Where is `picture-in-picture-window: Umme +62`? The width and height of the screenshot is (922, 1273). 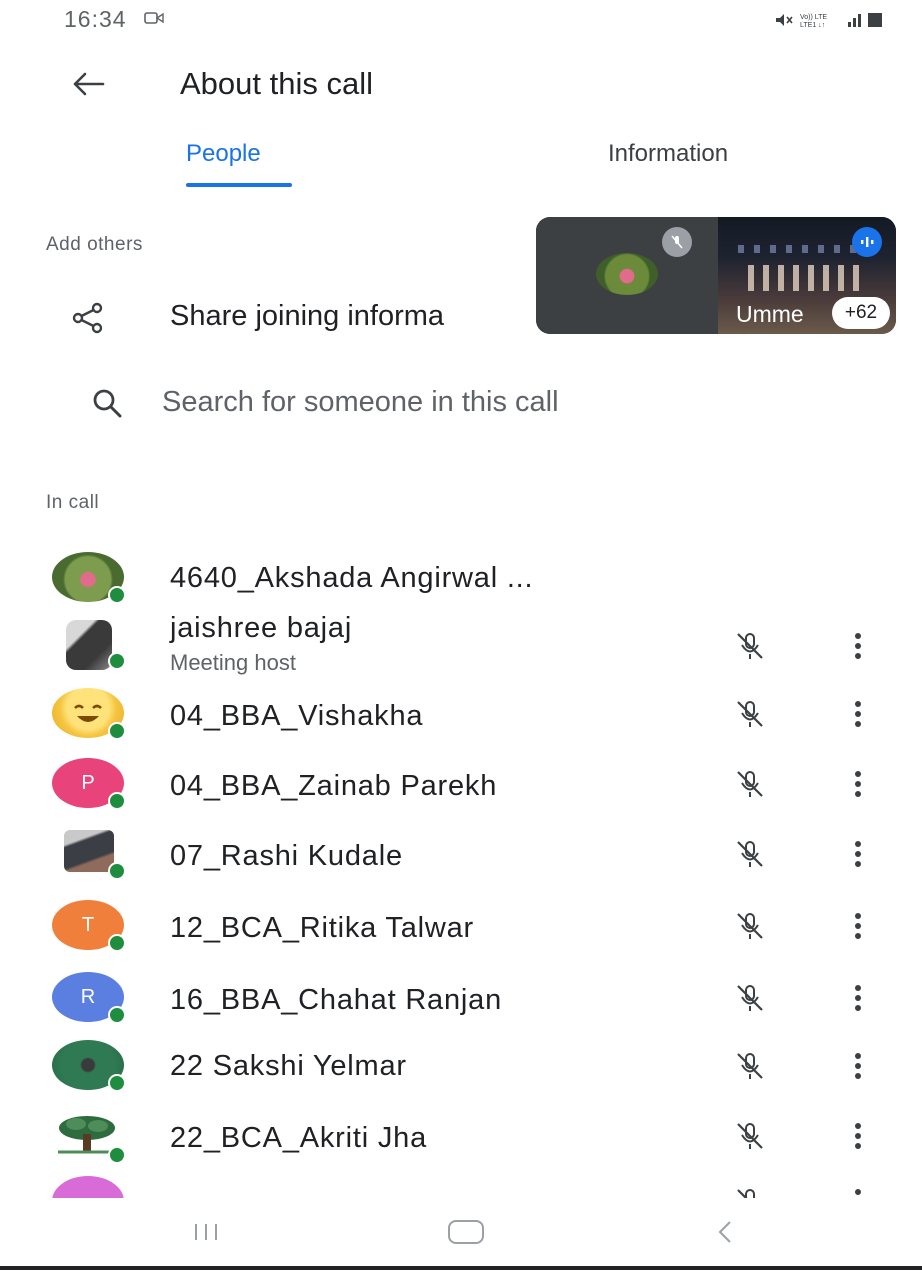
picture-in-picture-window: Umme +62 is located at coordinates (716, 275).